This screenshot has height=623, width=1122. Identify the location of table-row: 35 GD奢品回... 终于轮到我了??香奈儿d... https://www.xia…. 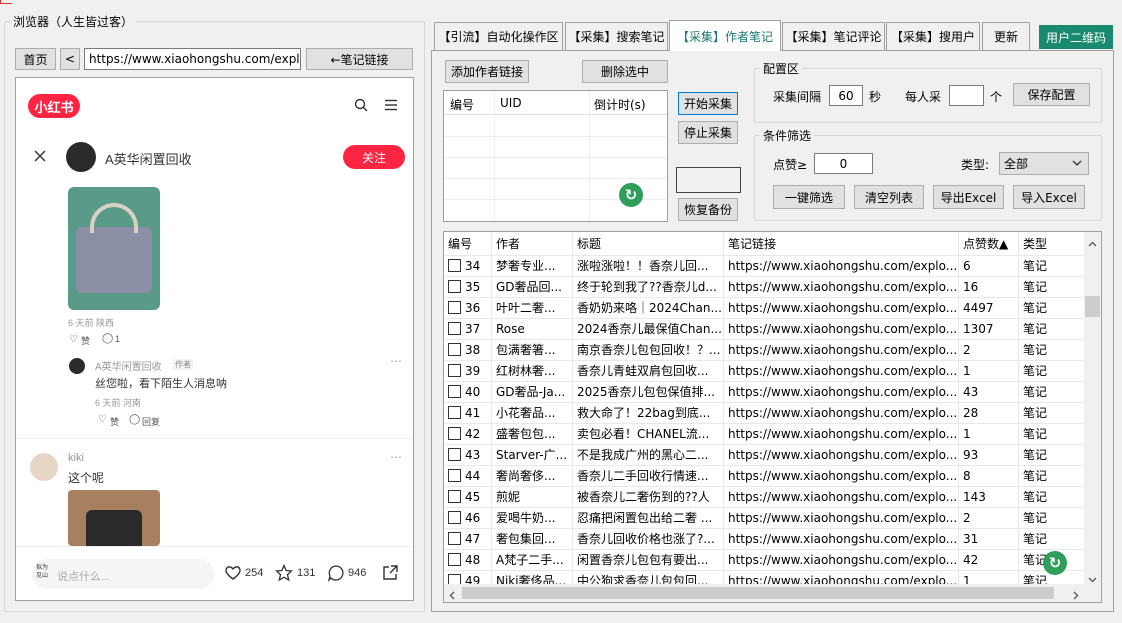
(764, 287).